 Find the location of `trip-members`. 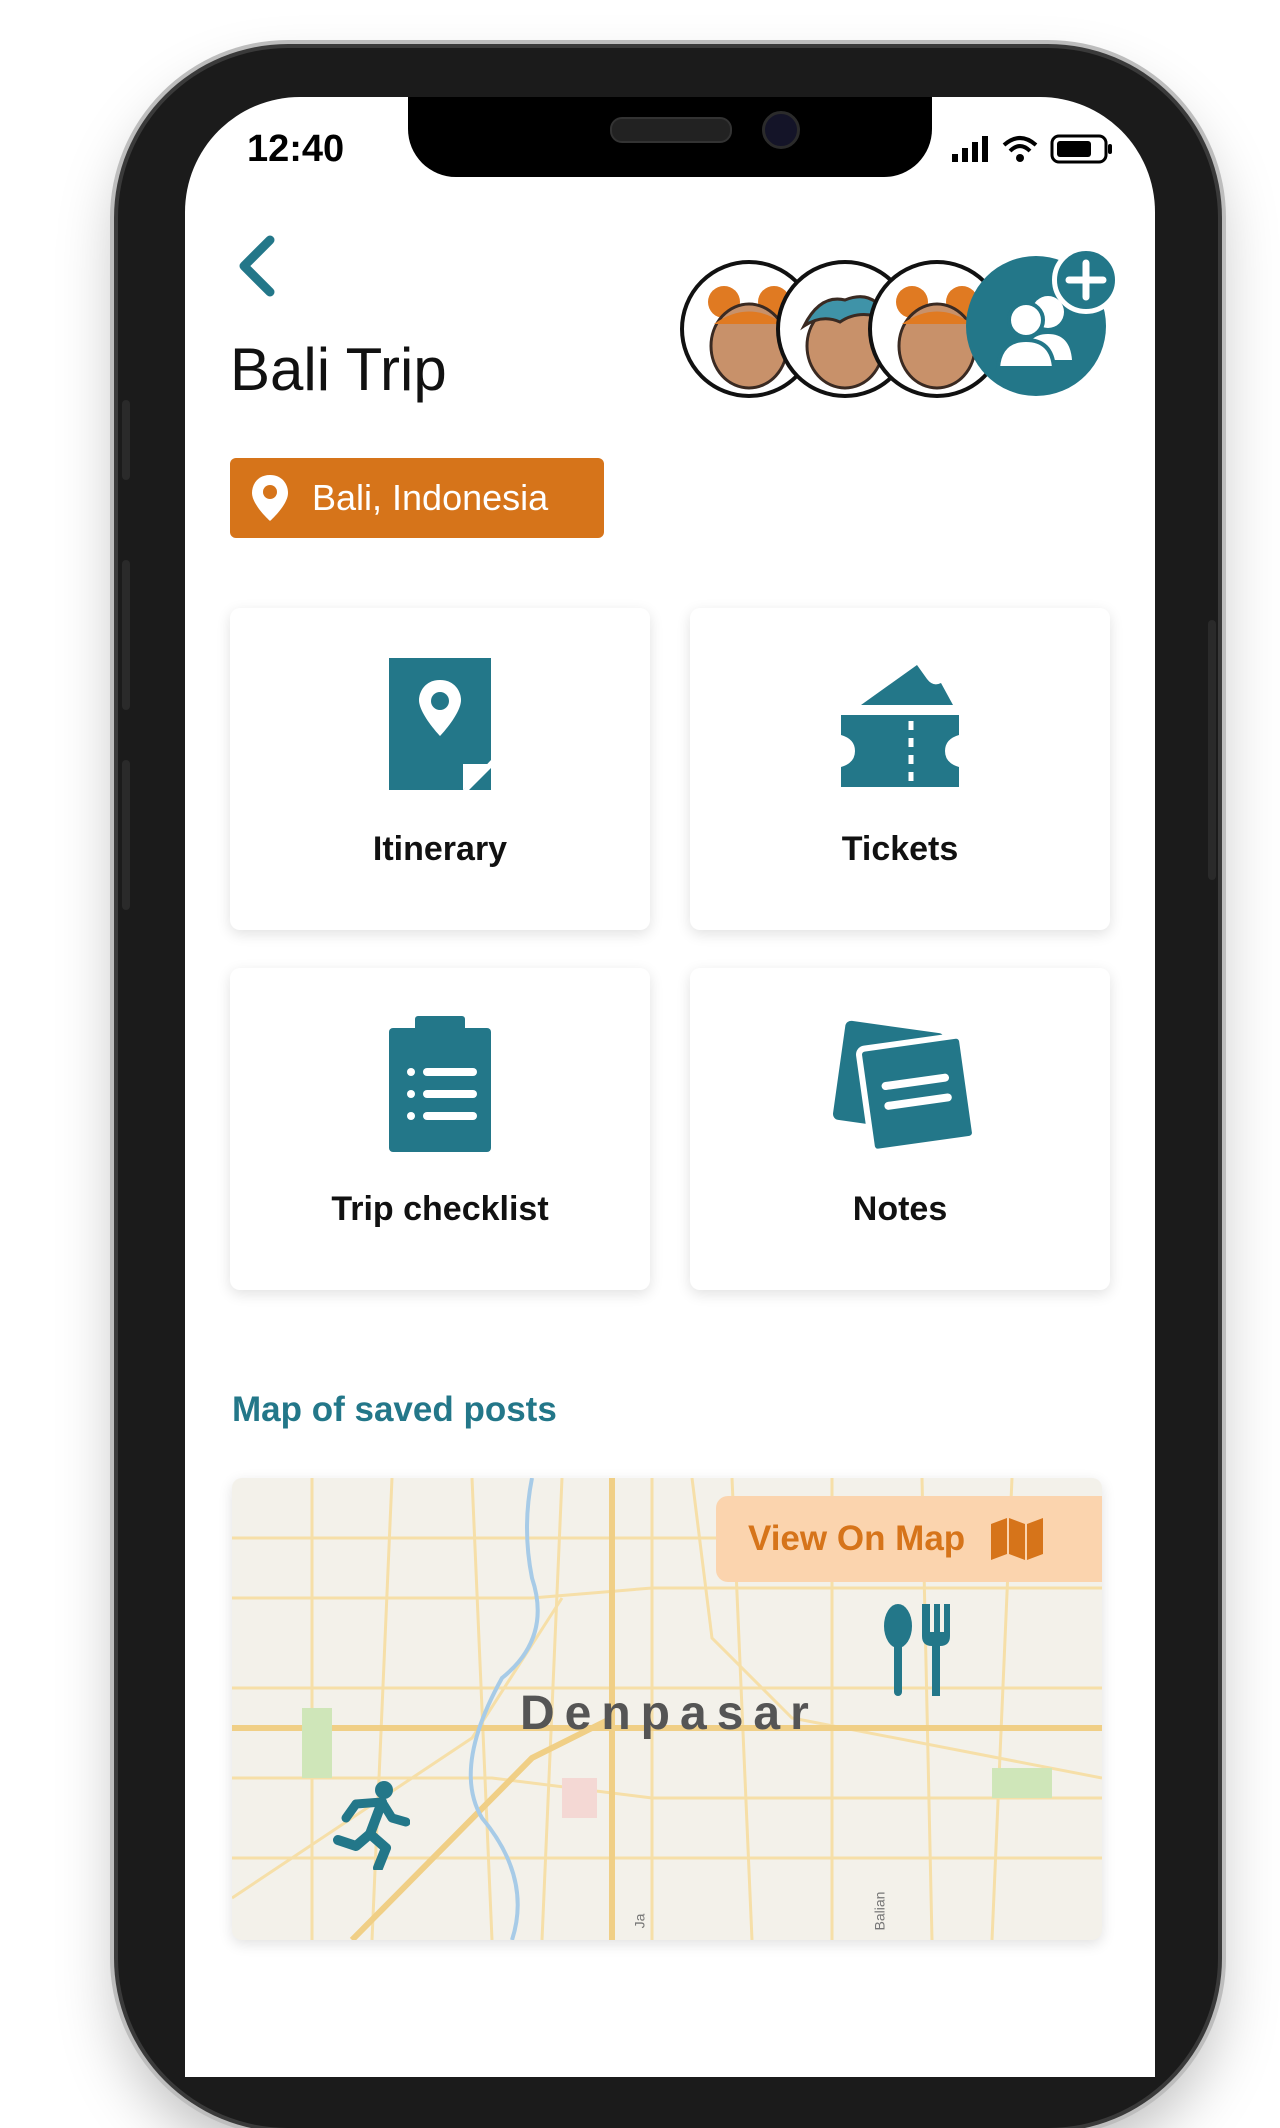

trip-members is located at coordinates (900, 324).